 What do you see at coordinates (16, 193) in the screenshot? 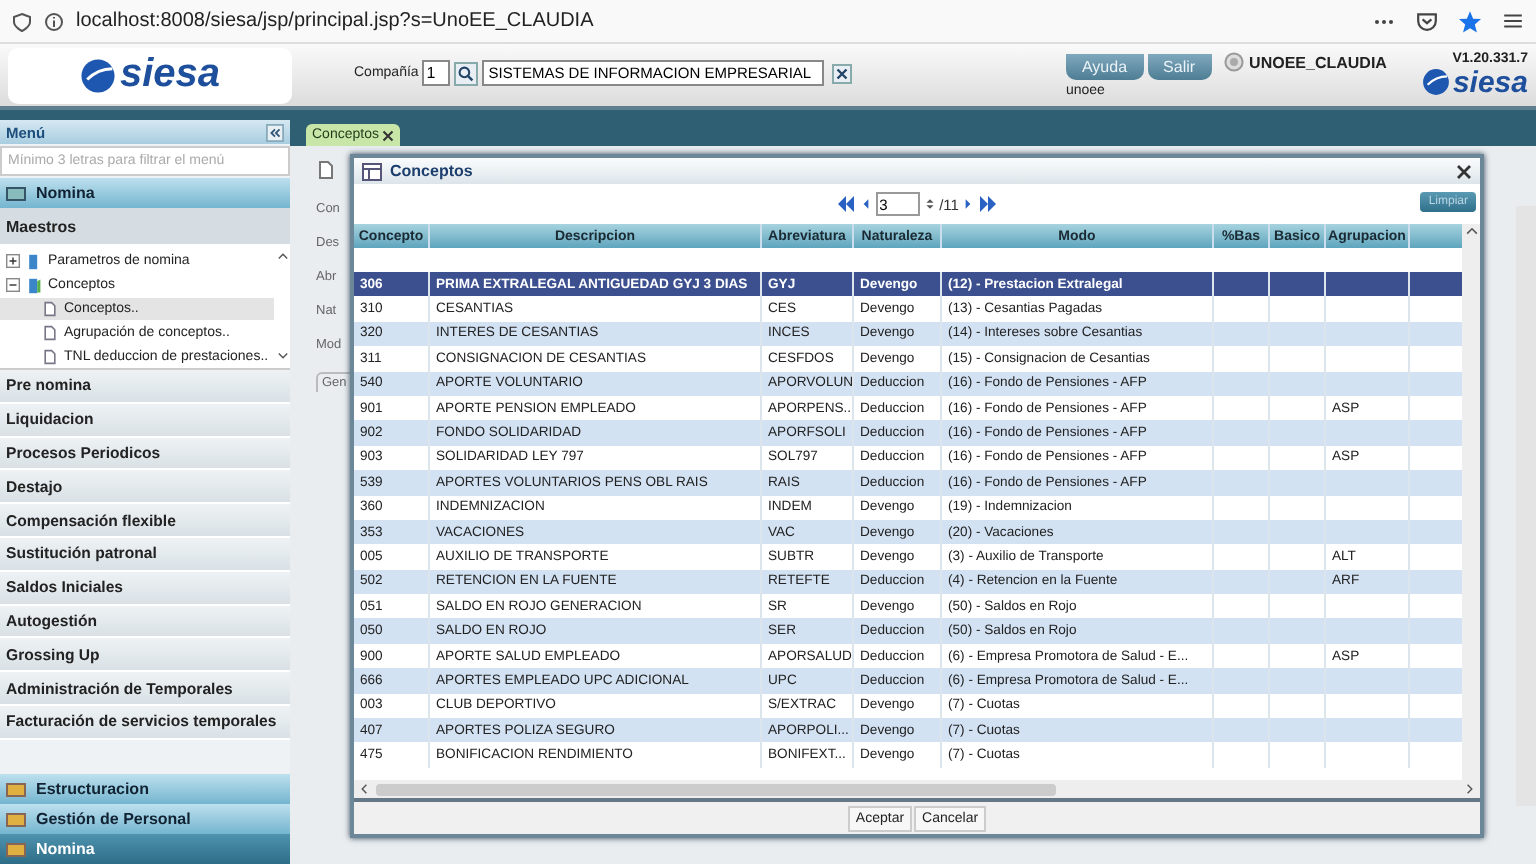
I see `module-icon` at bounding box center [16, 193].